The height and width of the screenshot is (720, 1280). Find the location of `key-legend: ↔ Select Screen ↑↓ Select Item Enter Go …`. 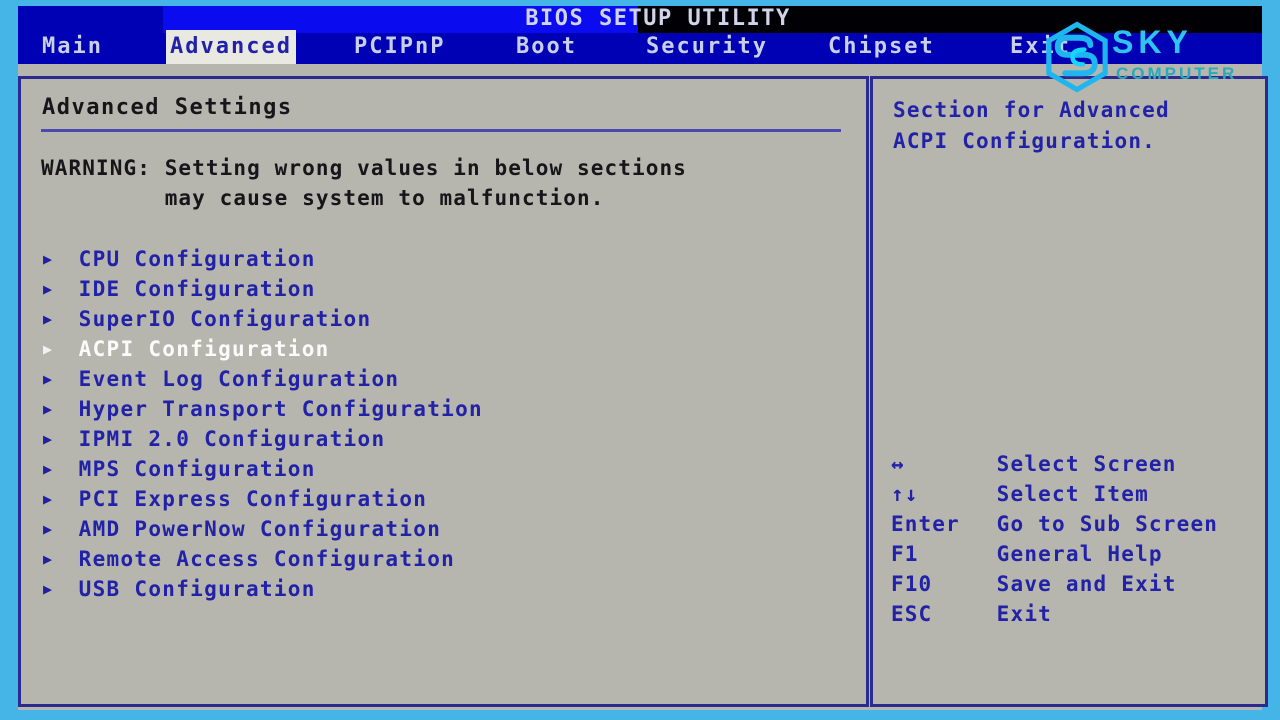

key-legend: ↔ Select Screen ↑↓ Select Item Enter Go … is located at coordinates (1071, 539).